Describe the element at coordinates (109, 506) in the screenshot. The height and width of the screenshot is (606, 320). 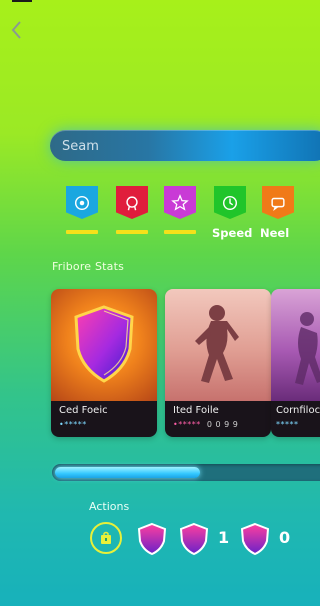
I see `actions-label: Actions` at that location.